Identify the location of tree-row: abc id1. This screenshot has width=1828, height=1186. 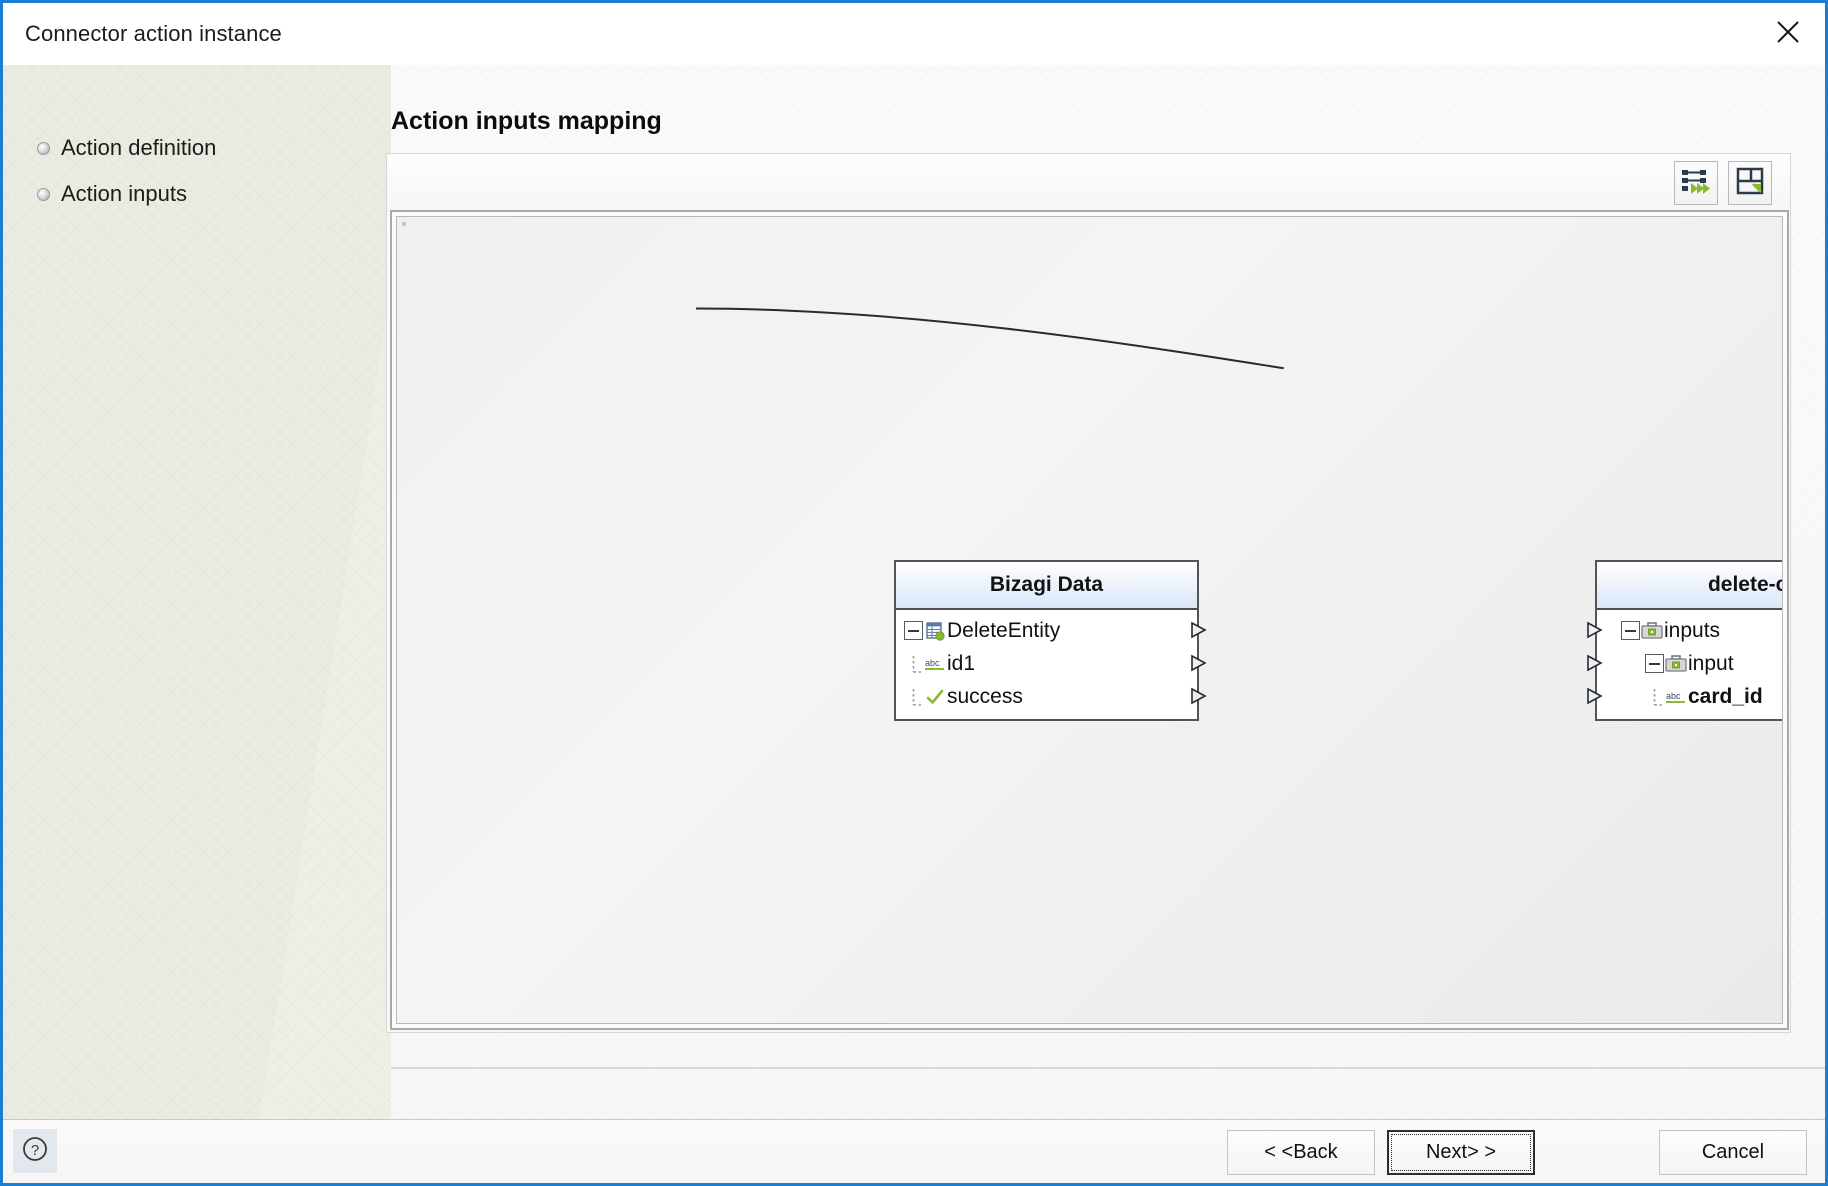
(1051, 663).